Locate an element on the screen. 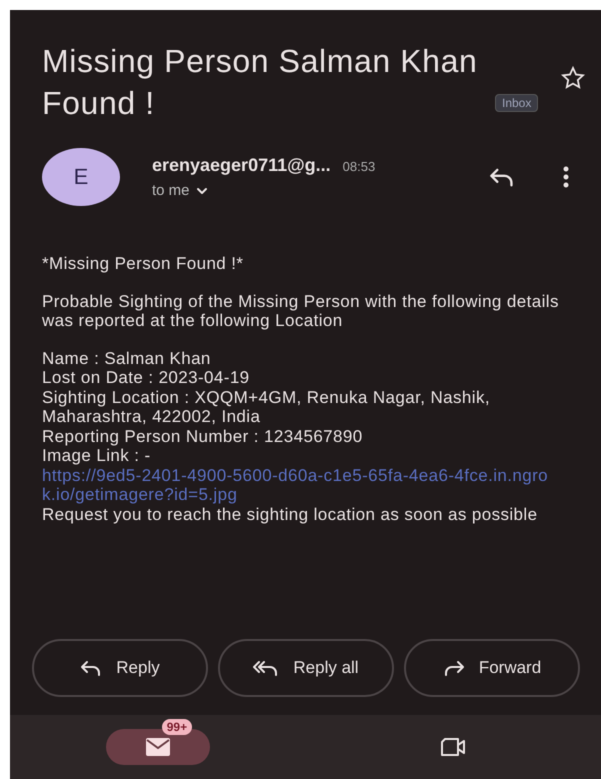  reply-all-button: Reply all is located at coordinates (306, 668).